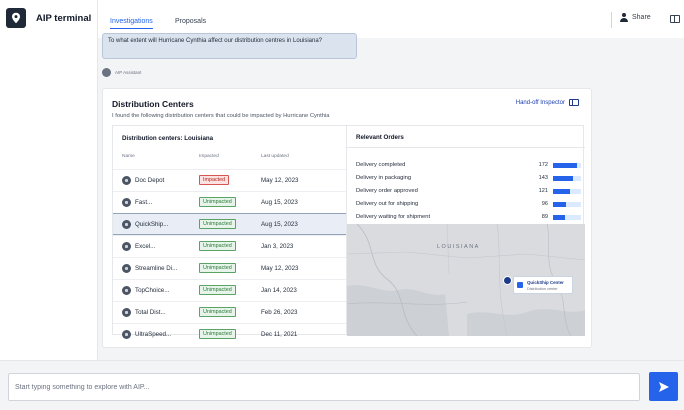 The image size is (684, 410). I want to click on row-last-updated: Feb 26, 2023, so click(279, 312).